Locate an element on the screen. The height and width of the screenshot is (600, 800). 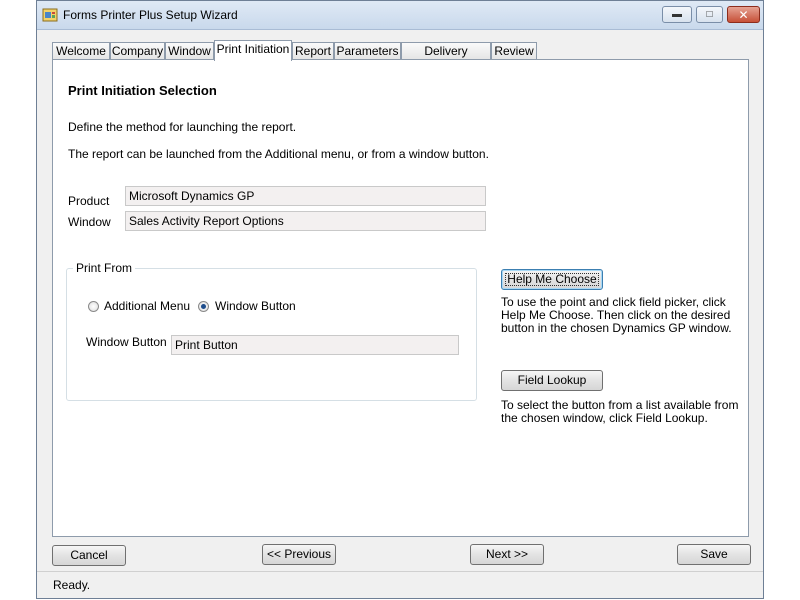
cancel-button: Cancel is located at coordinates (89, 555).